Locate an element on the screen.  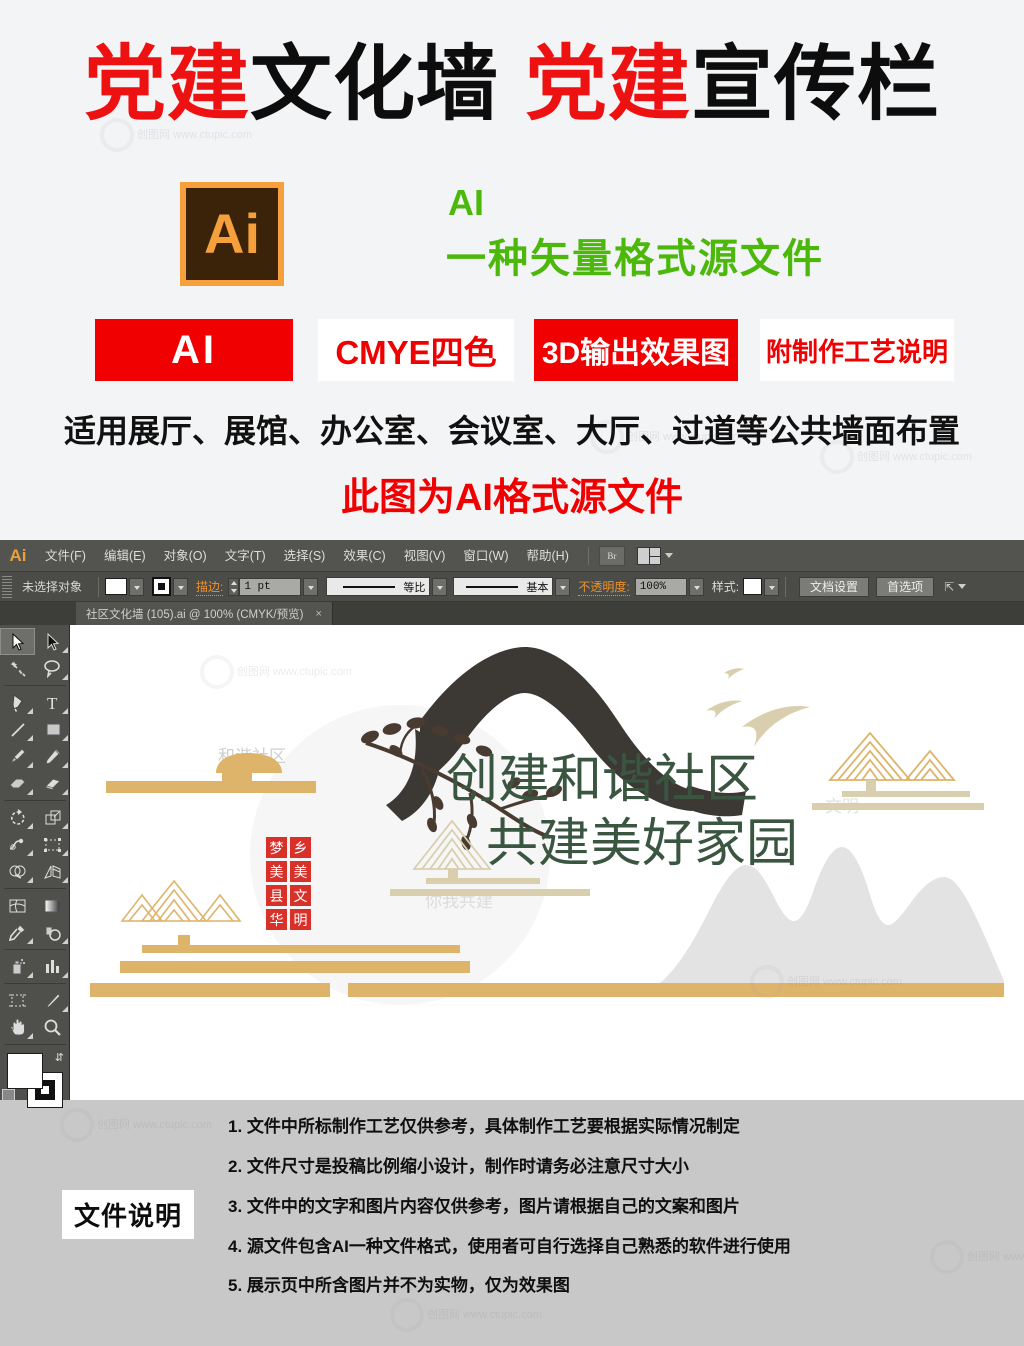
file-description-label: 文件说明 is located at coordinates (128, 1214).